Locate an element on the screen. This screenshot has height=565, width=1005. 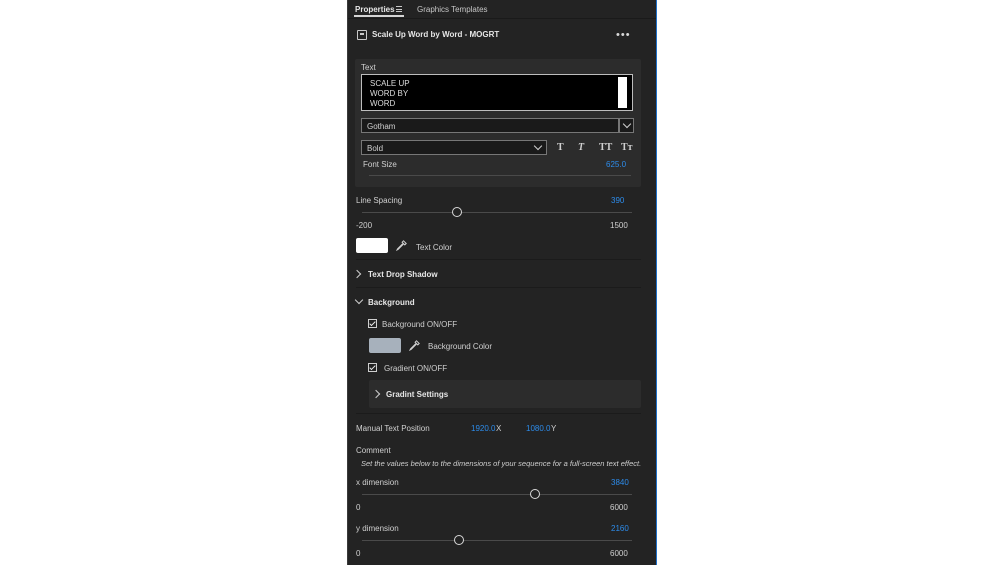
background-color-swatch is located at coordinates (385, 345).